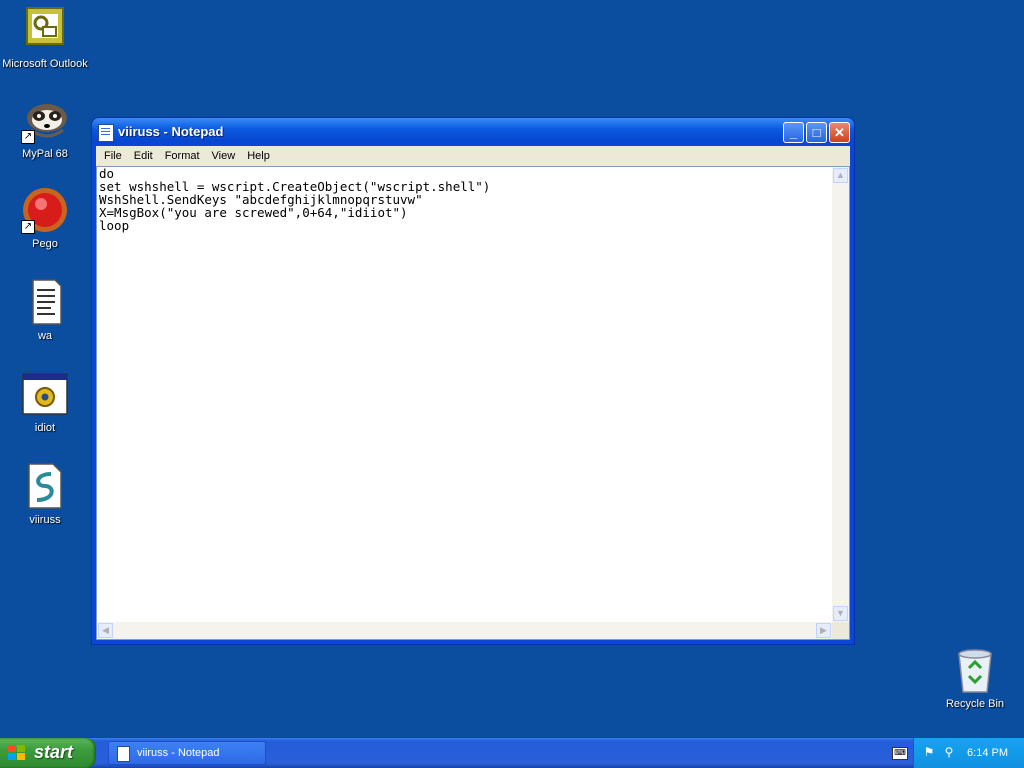 The height and width of the screenshot is (768, 1024). I want to click on desktop-icon-label: Microsoft Outlook, so click(45, 64).